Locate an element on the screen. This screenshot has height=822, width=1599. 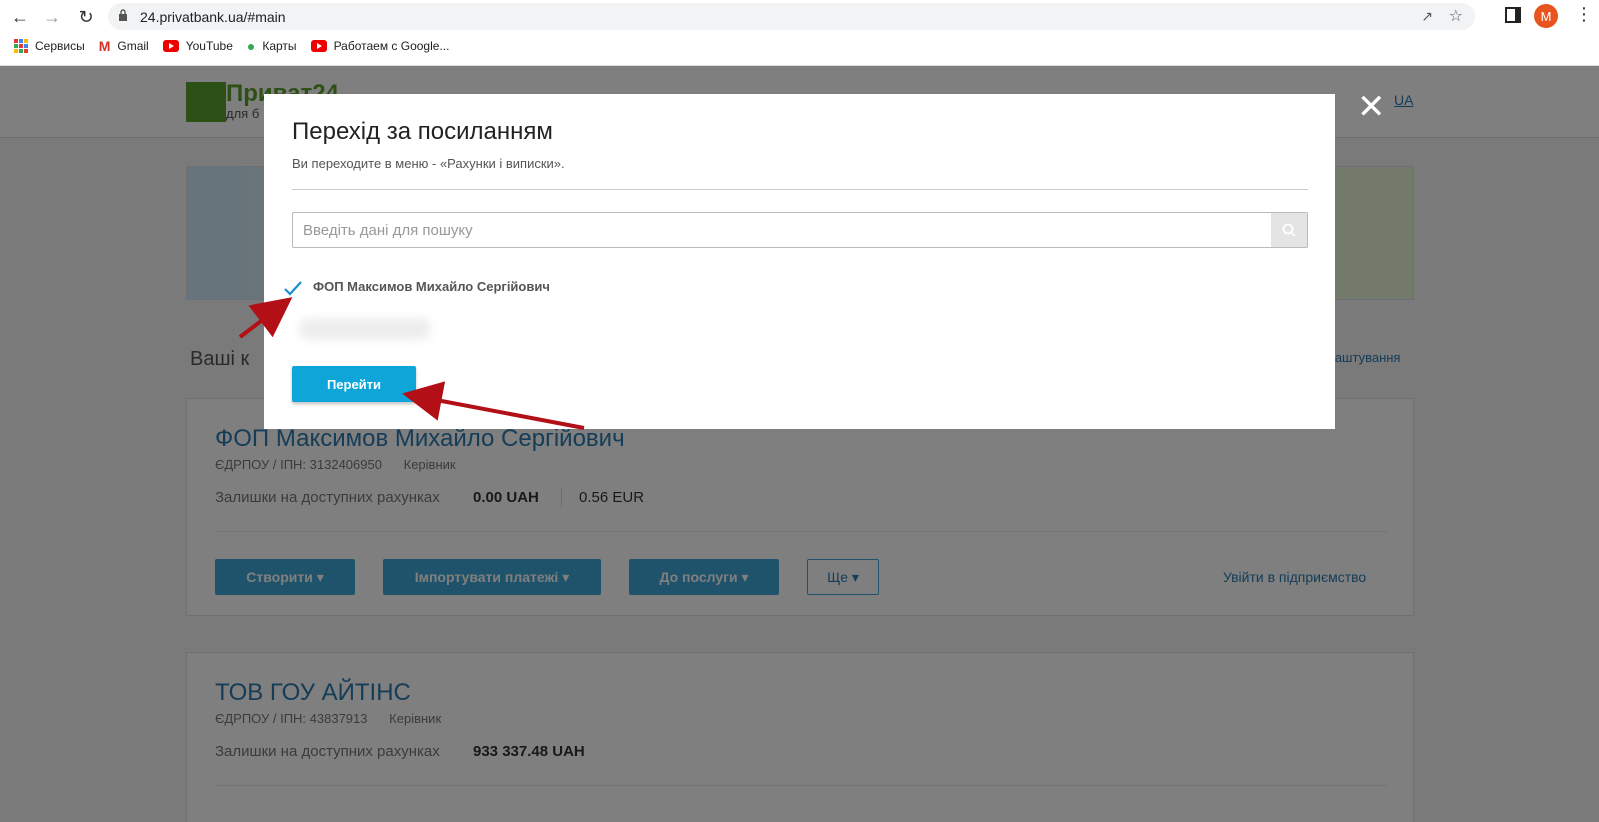
bookmark-gmail: M Gmail is located at coordinates (124, 46).